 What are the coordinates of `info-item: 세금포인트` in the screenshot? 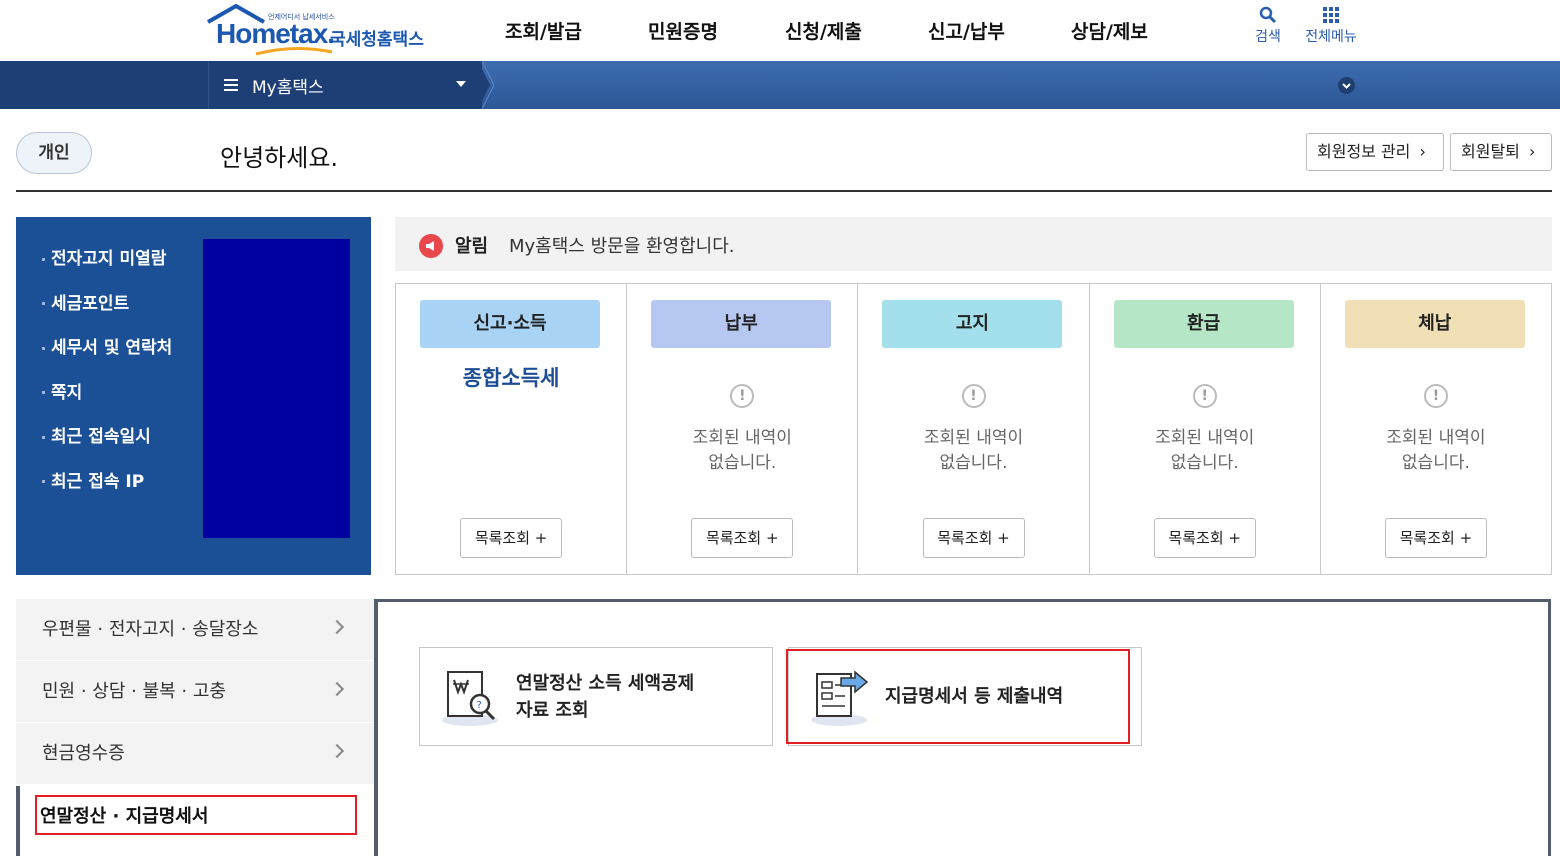 It's located at (107, 312).